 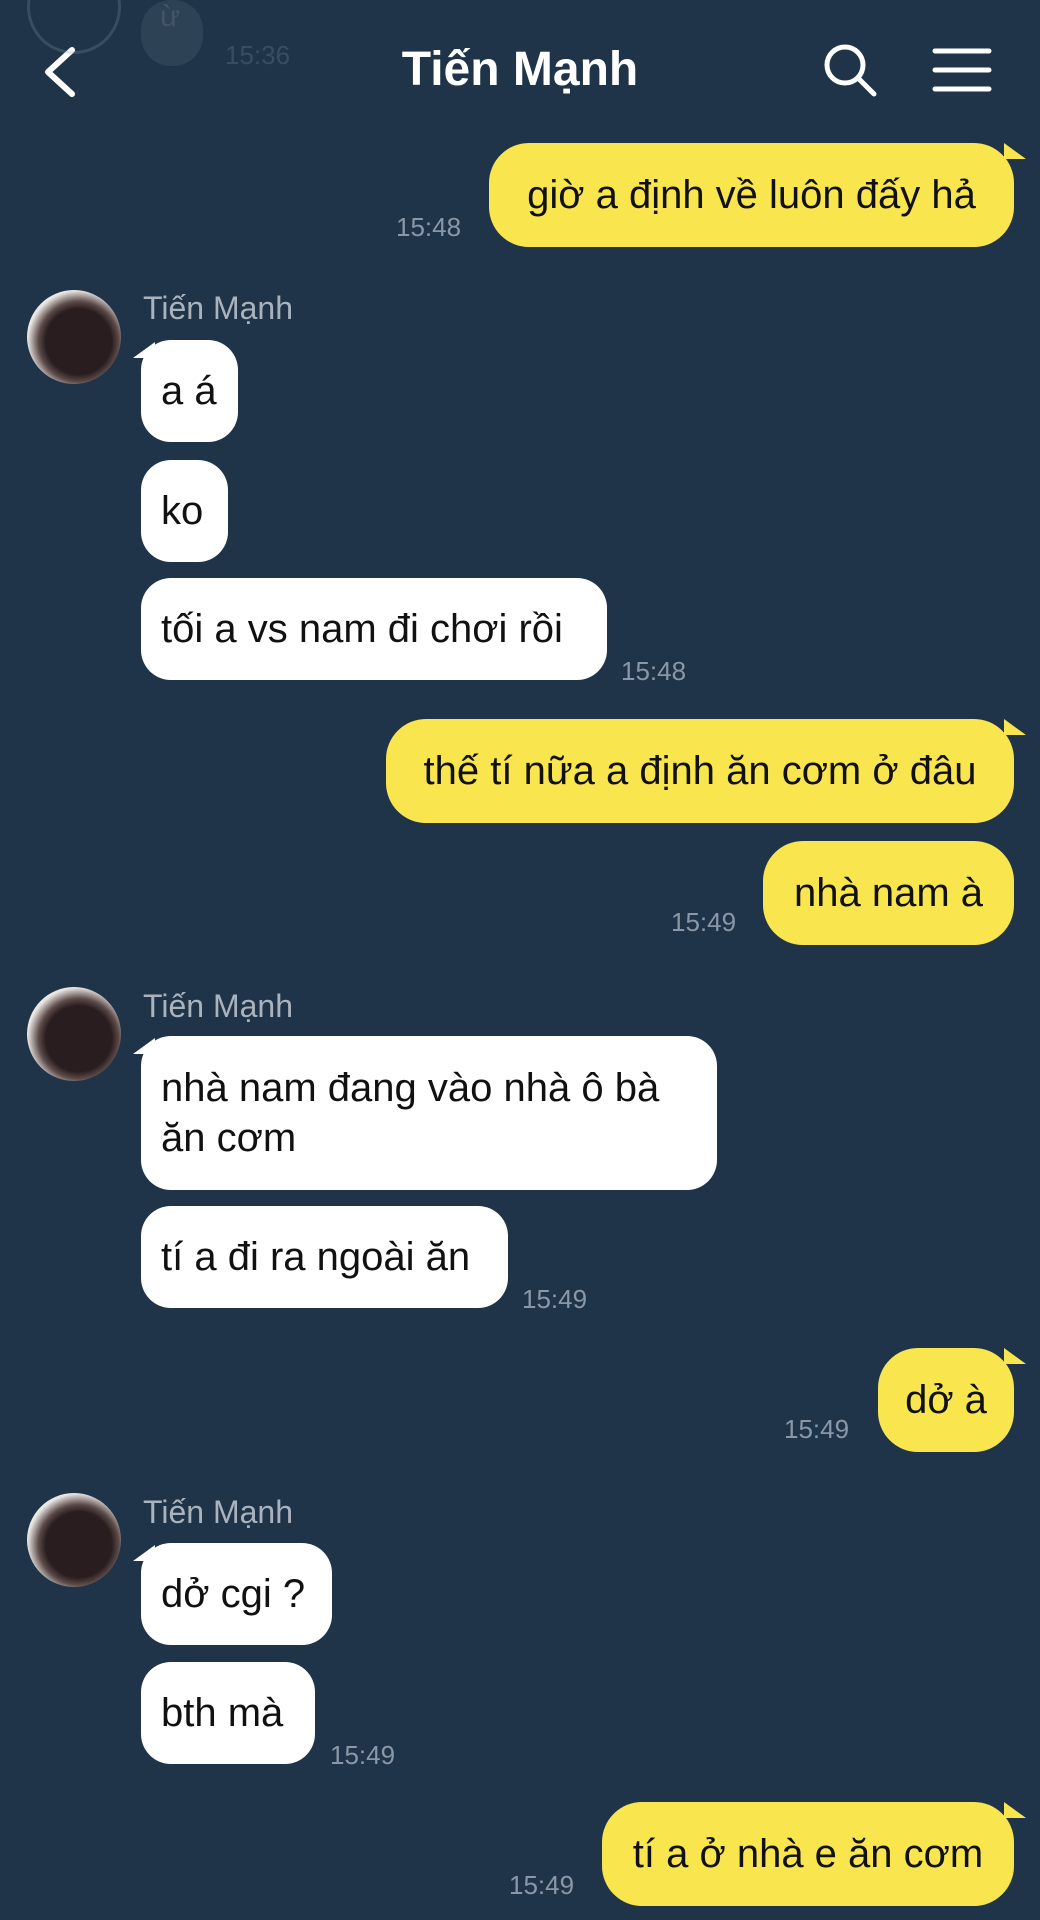 I want to click on message-text: giờ a định về luôn đấy hả, so click(x=751, y=195).